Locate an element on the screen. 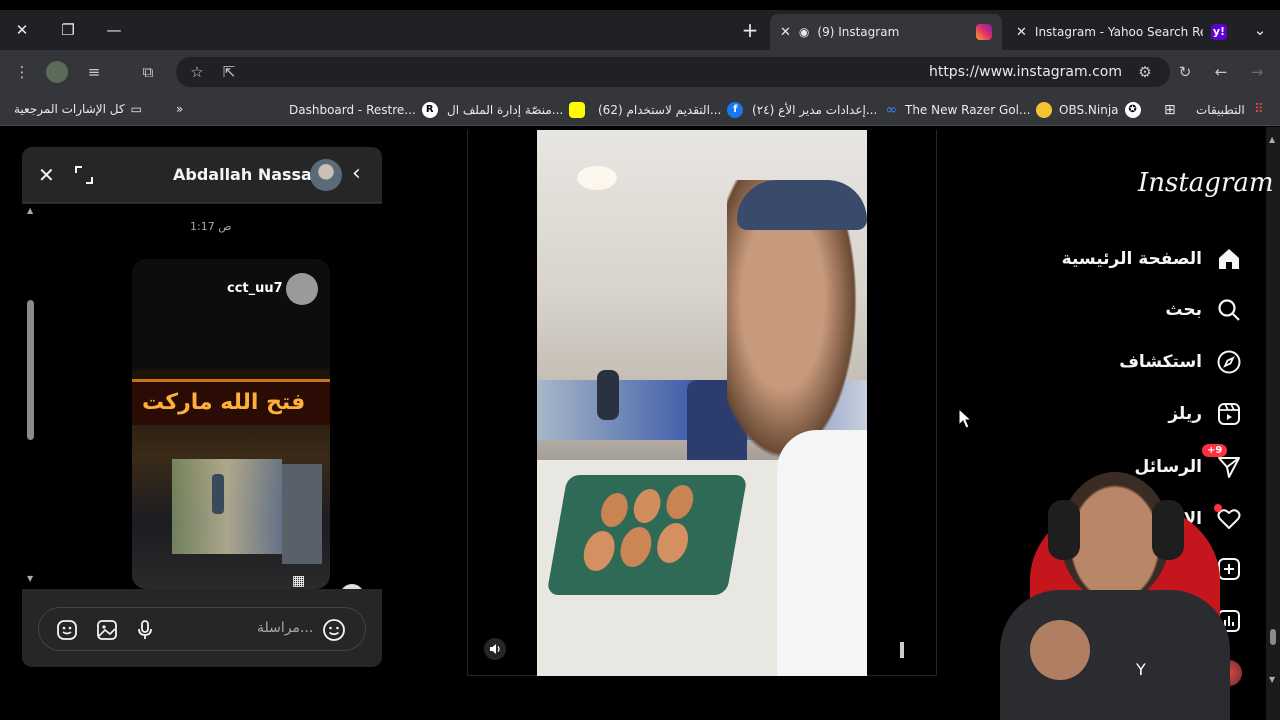  shop-sign: فتح الله ماركت is located at coordinates (231, 402).